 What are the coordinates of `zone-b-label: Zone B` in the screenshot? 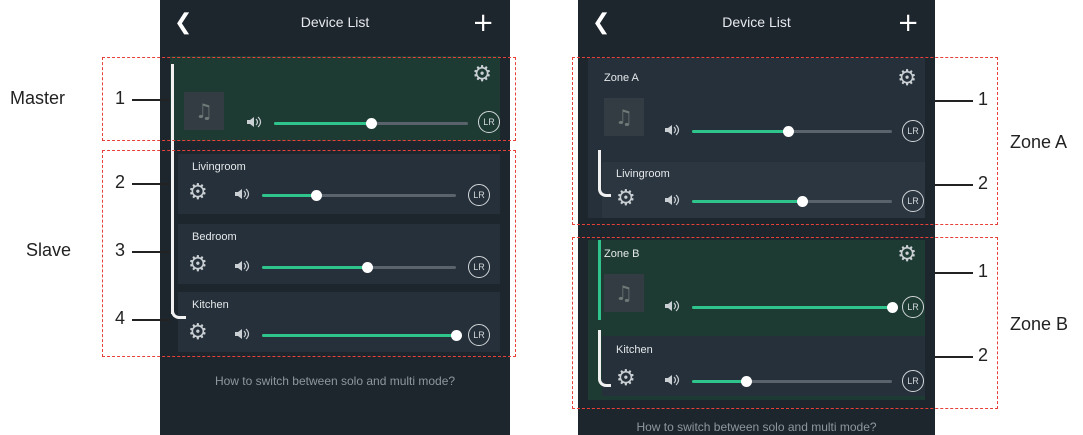 It's located at (1039, 324).